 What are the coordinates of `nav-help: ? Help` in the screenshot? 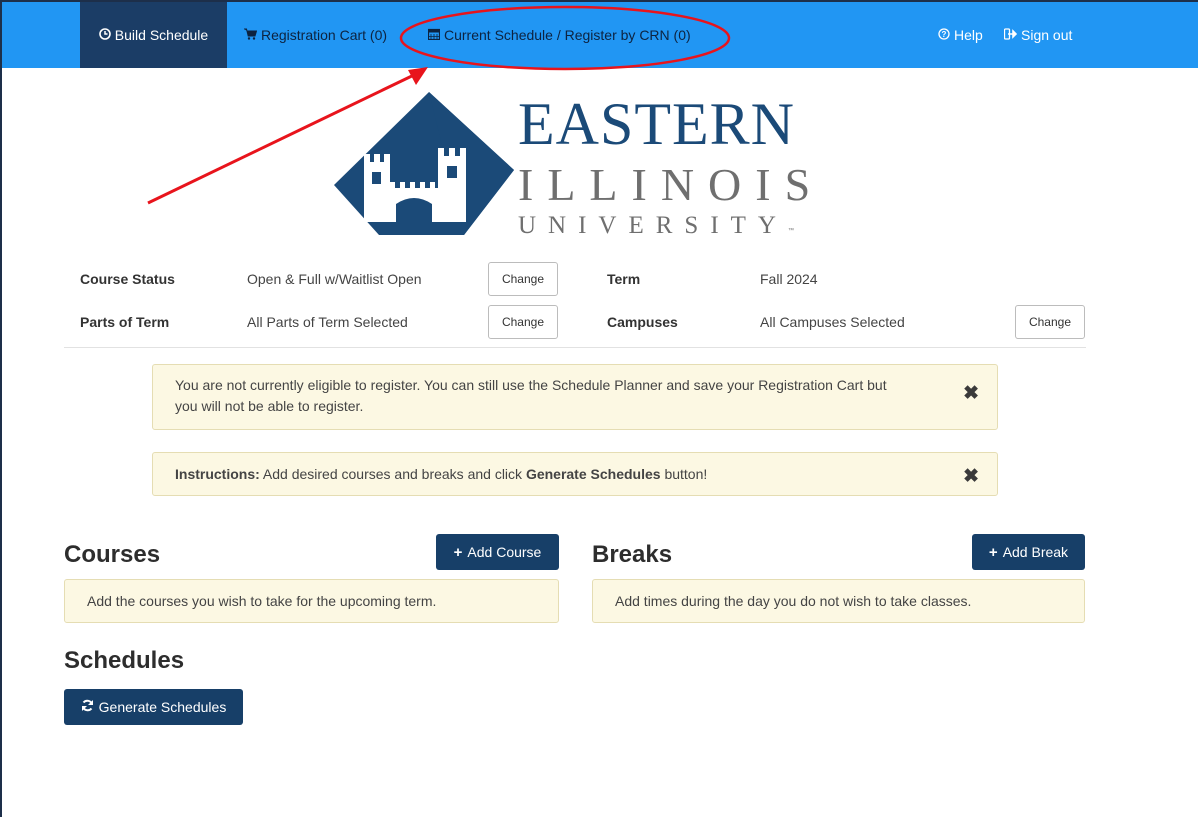 It's located at (960, 35).